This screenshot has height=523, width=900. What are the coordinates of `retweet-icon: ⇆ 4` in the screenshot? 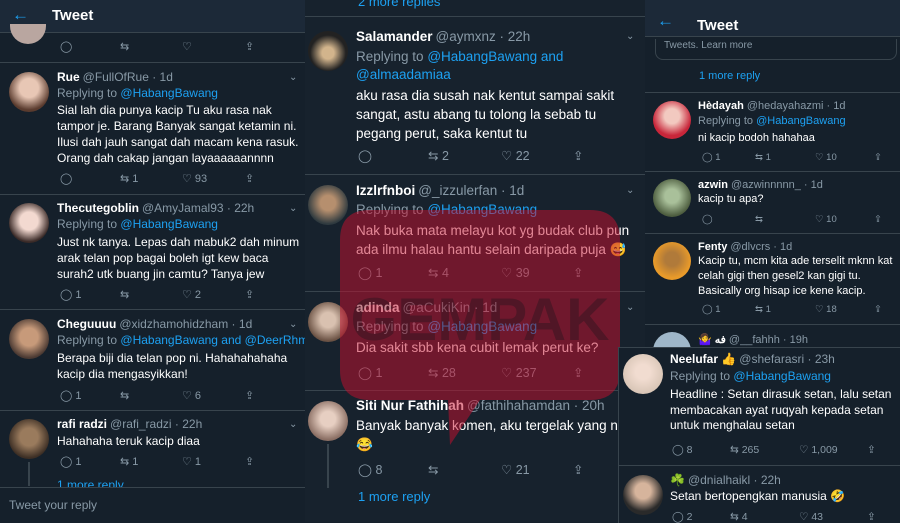 It's located at (739, 517).